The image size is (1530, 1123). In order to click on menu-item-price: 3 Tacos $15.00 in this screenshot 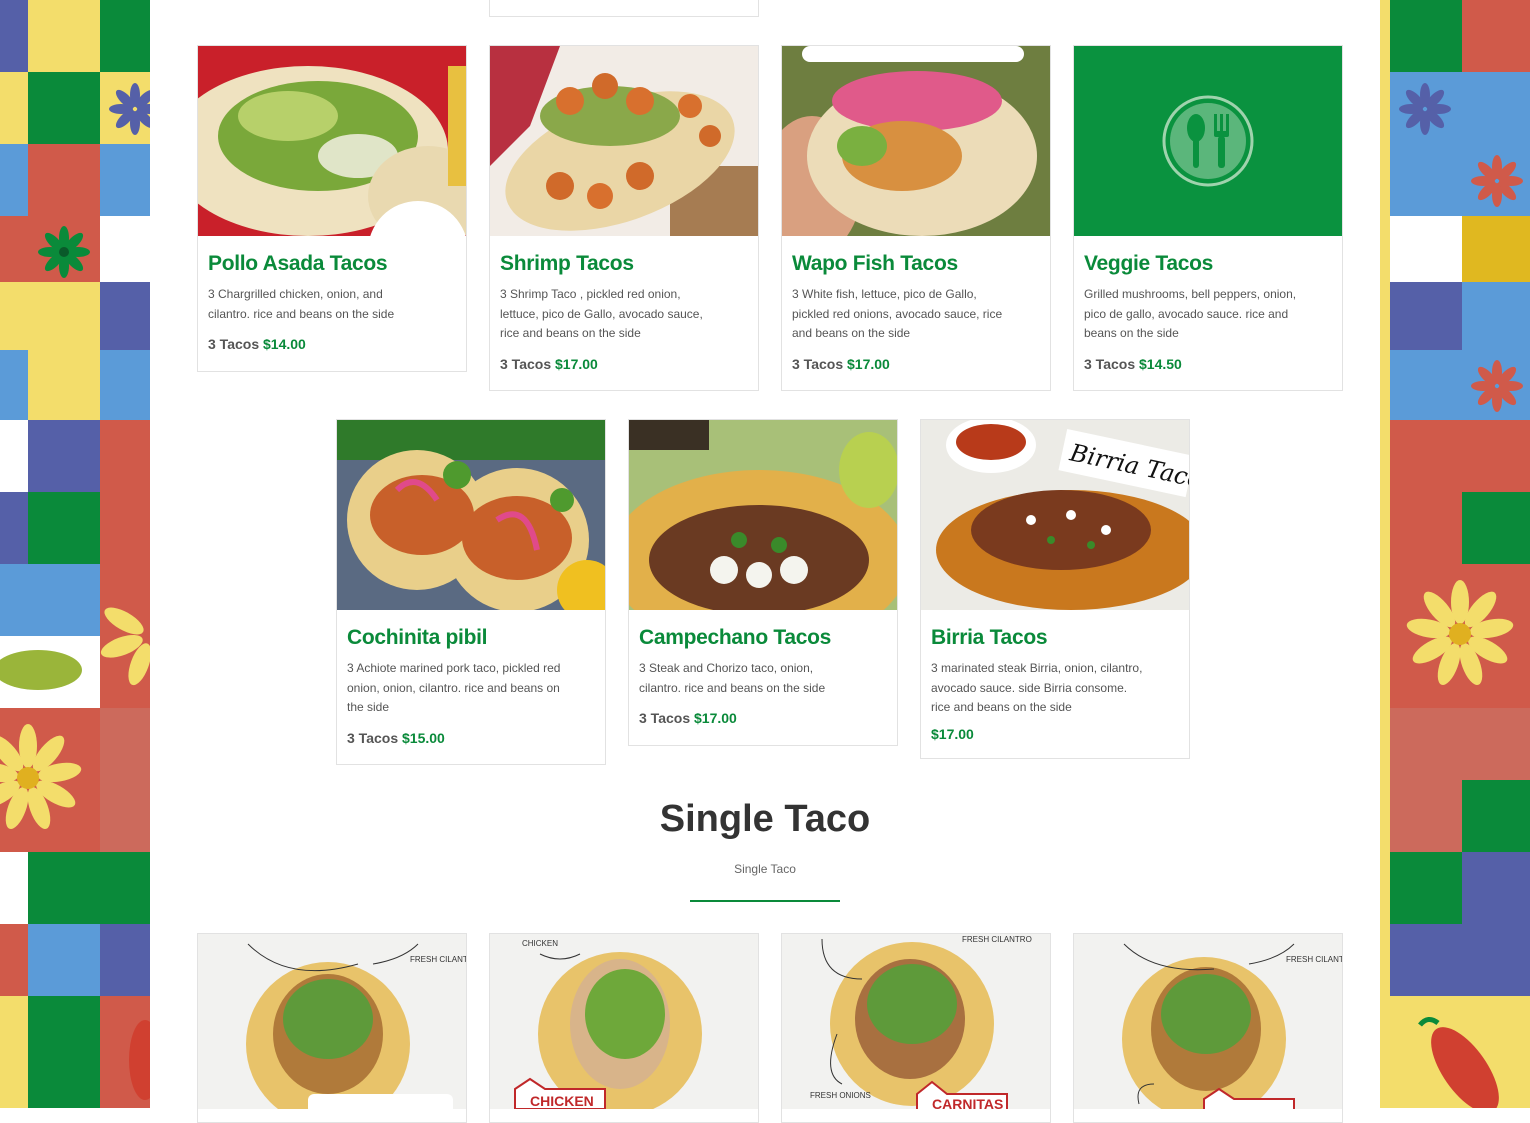, I will do `click(396, 738)`.